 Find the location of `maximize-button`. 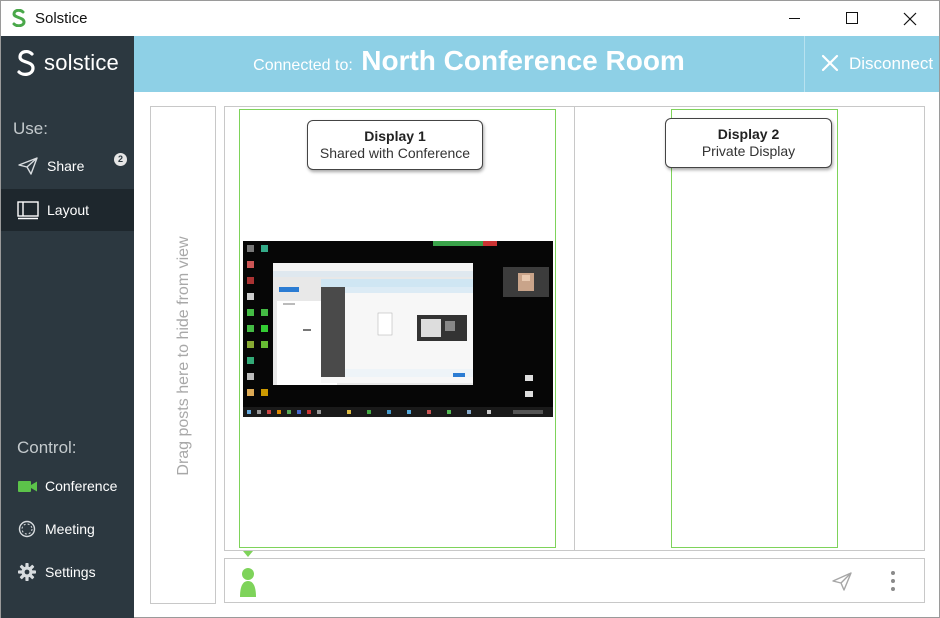

maximize-button is located at coordinates (852, 18).